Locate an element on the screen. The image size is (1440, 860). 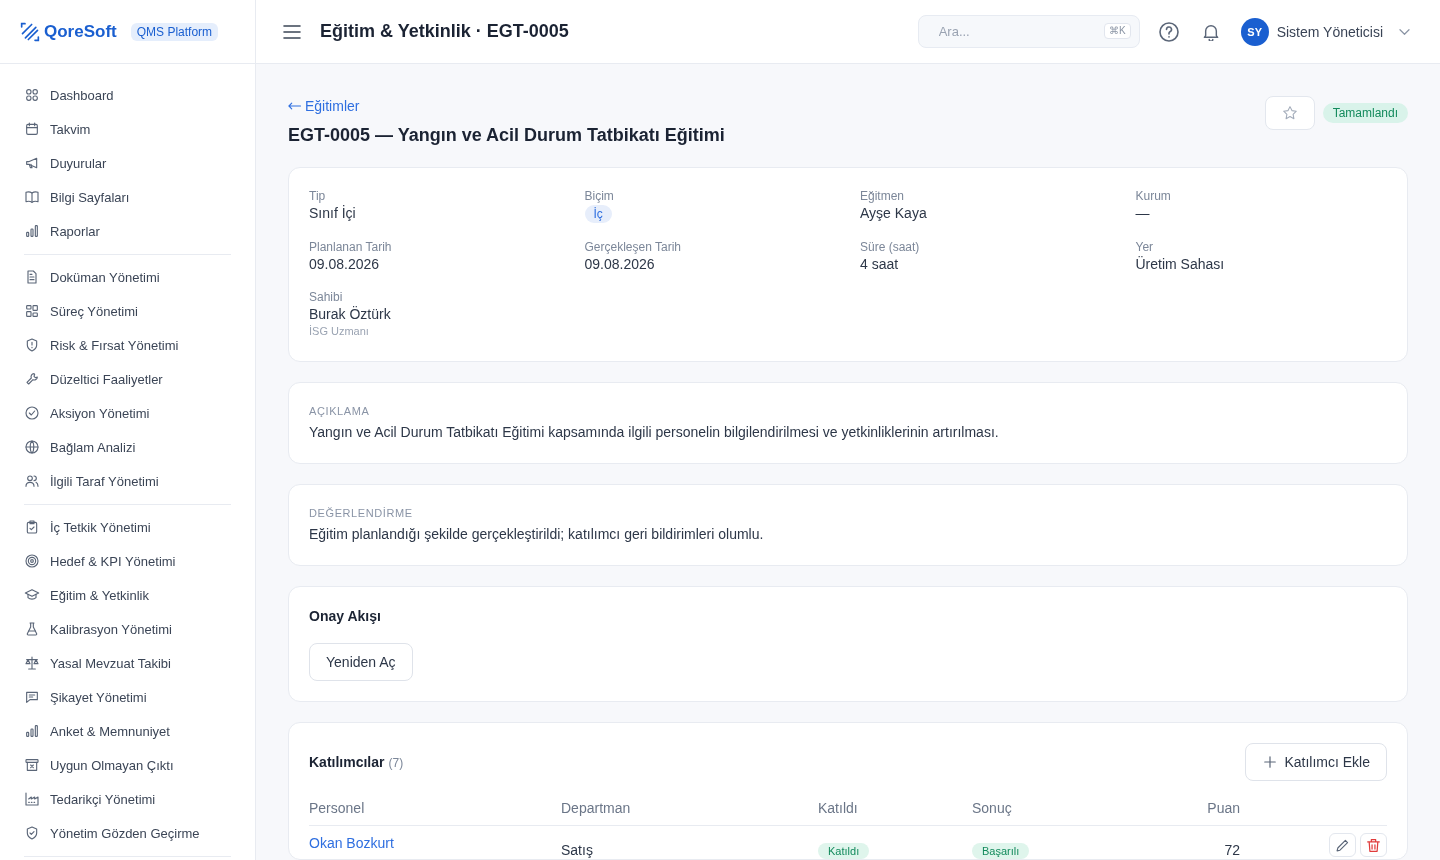
note-text: Yangın ve Acil Durum Tatbikatı Eğitimi kapsamında ilgili personelin bilgilendirilmesi ve yetkinliklerinin artırılması. is located at coordinates (654, 432).